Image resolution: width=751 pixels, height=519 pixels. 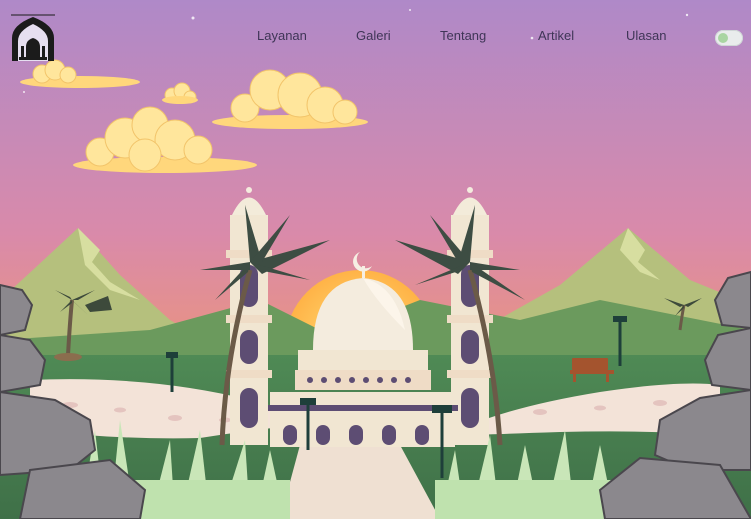 I want to click on toggle-knob, so click(x=723, y=38).